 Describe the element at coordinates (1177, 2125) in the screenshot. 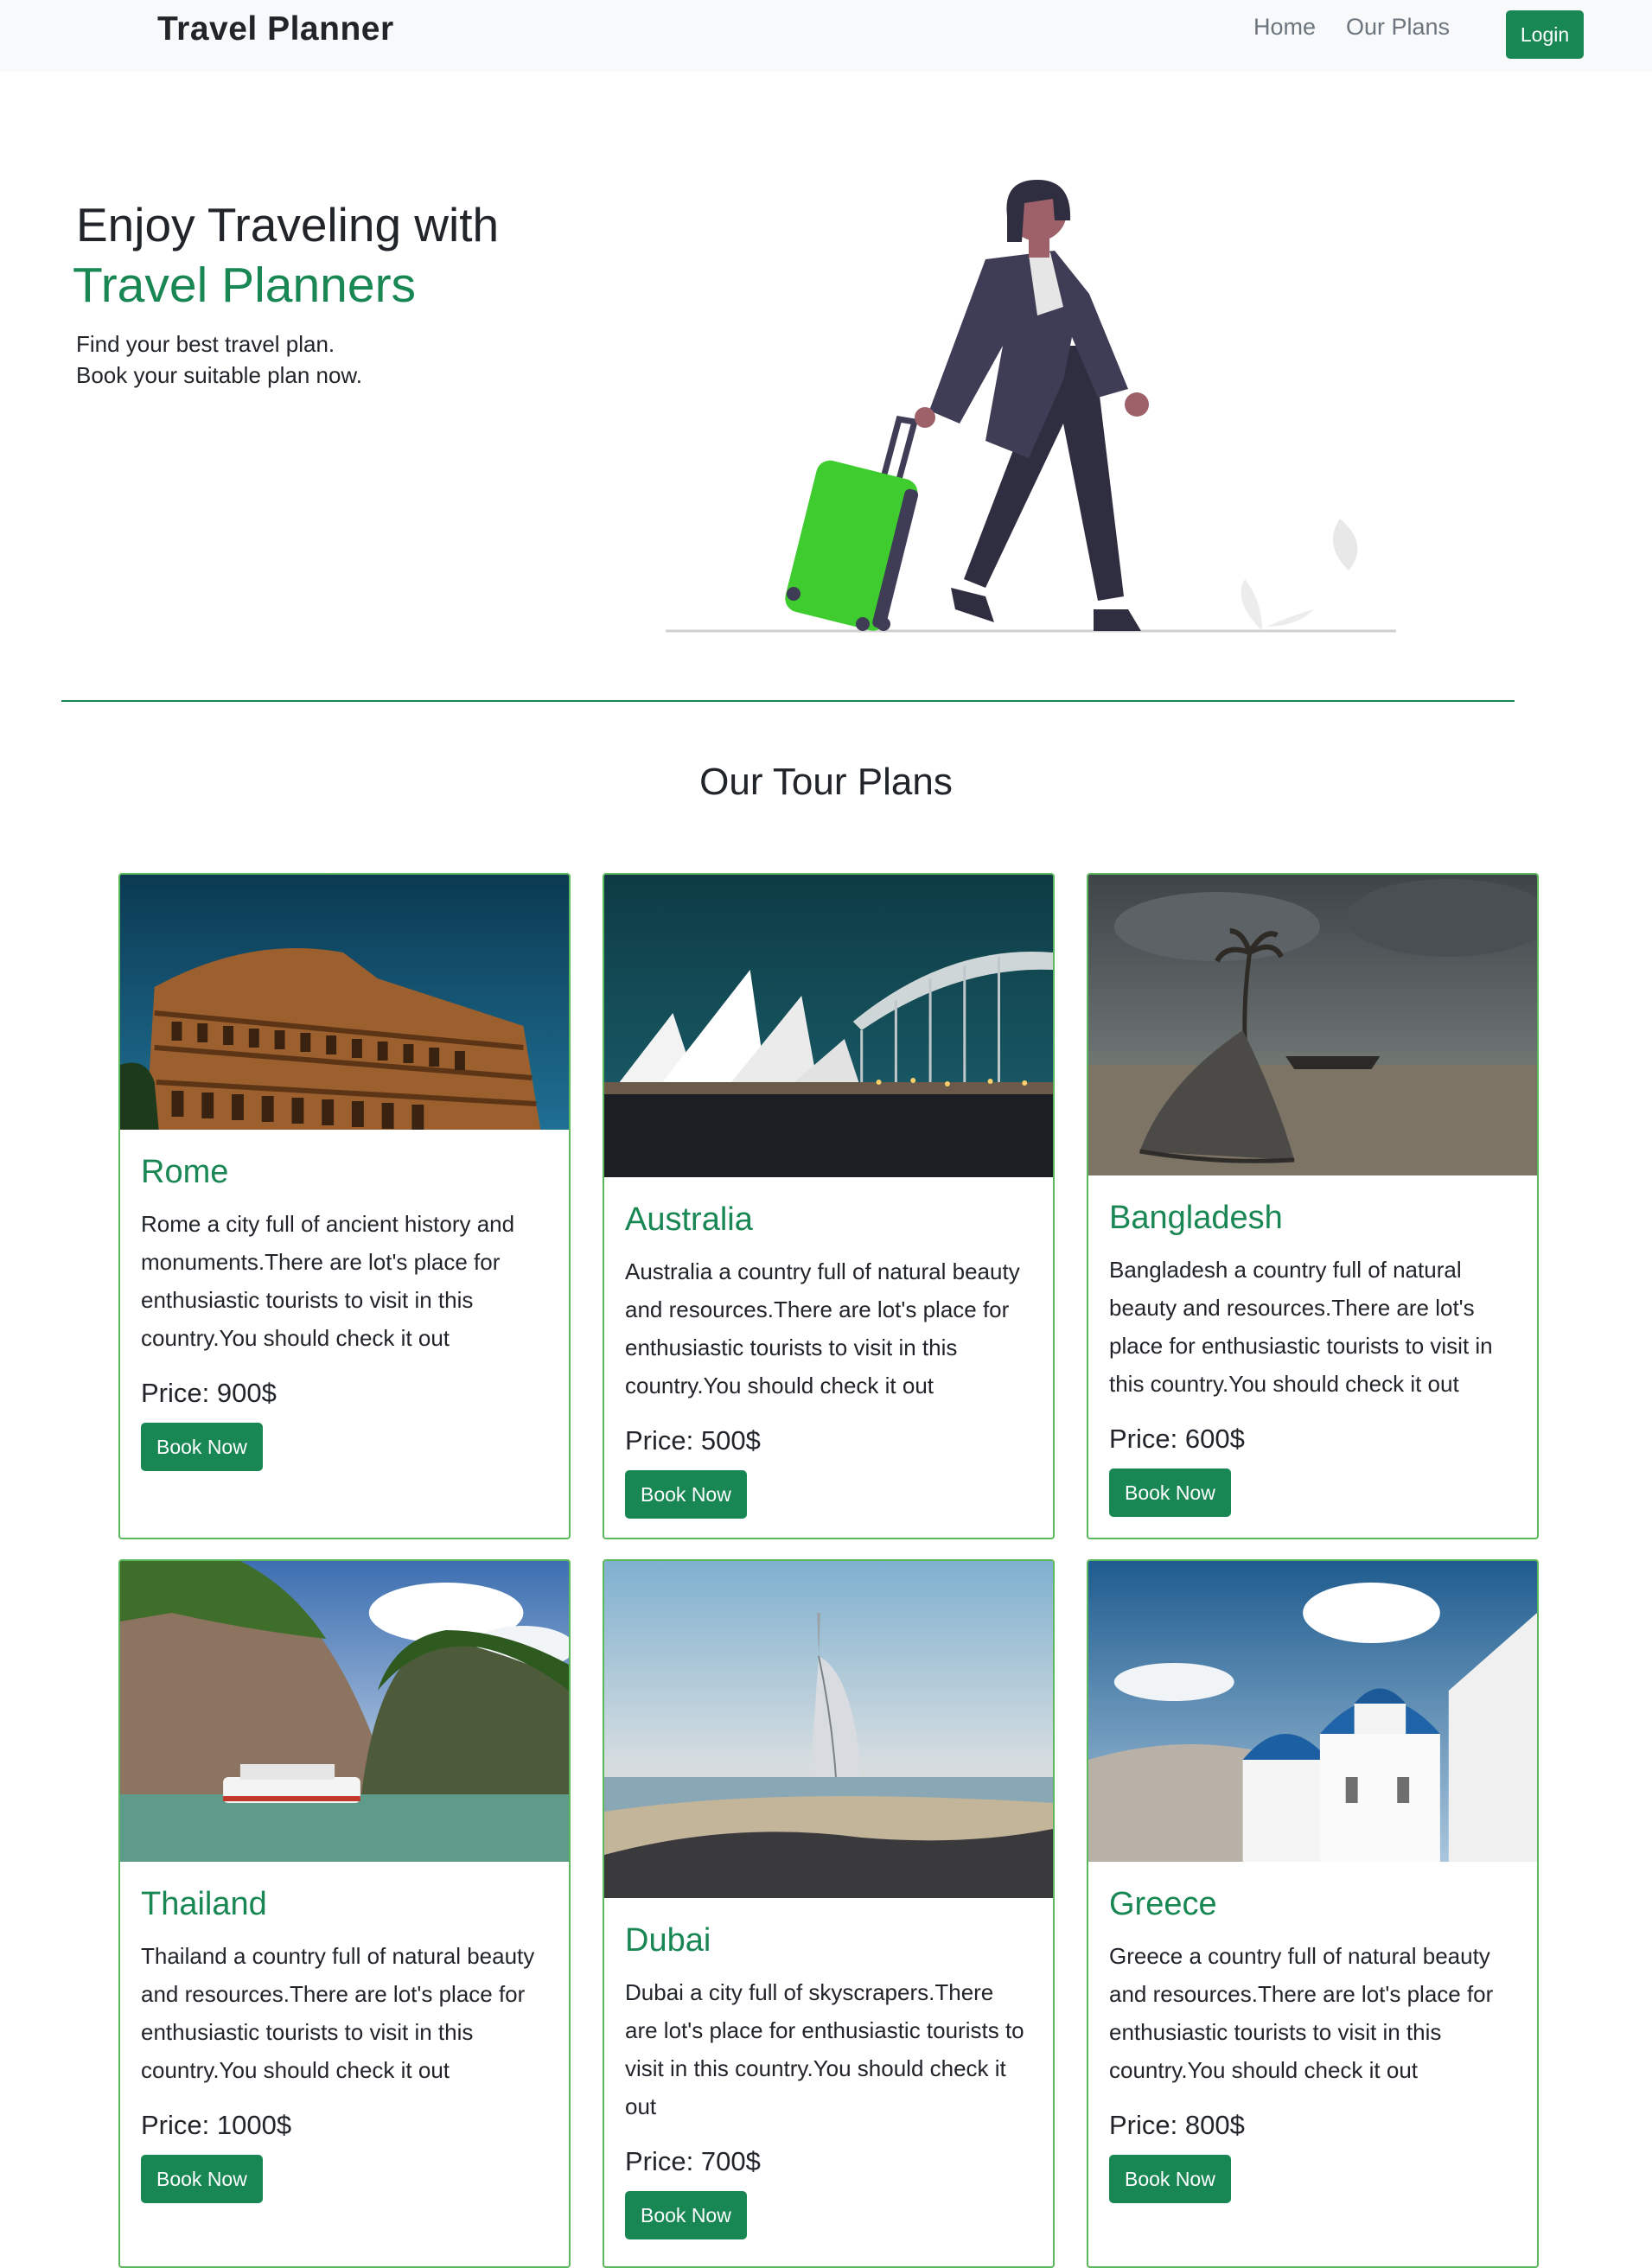

I see `card-price: Price: 800$` at that location.